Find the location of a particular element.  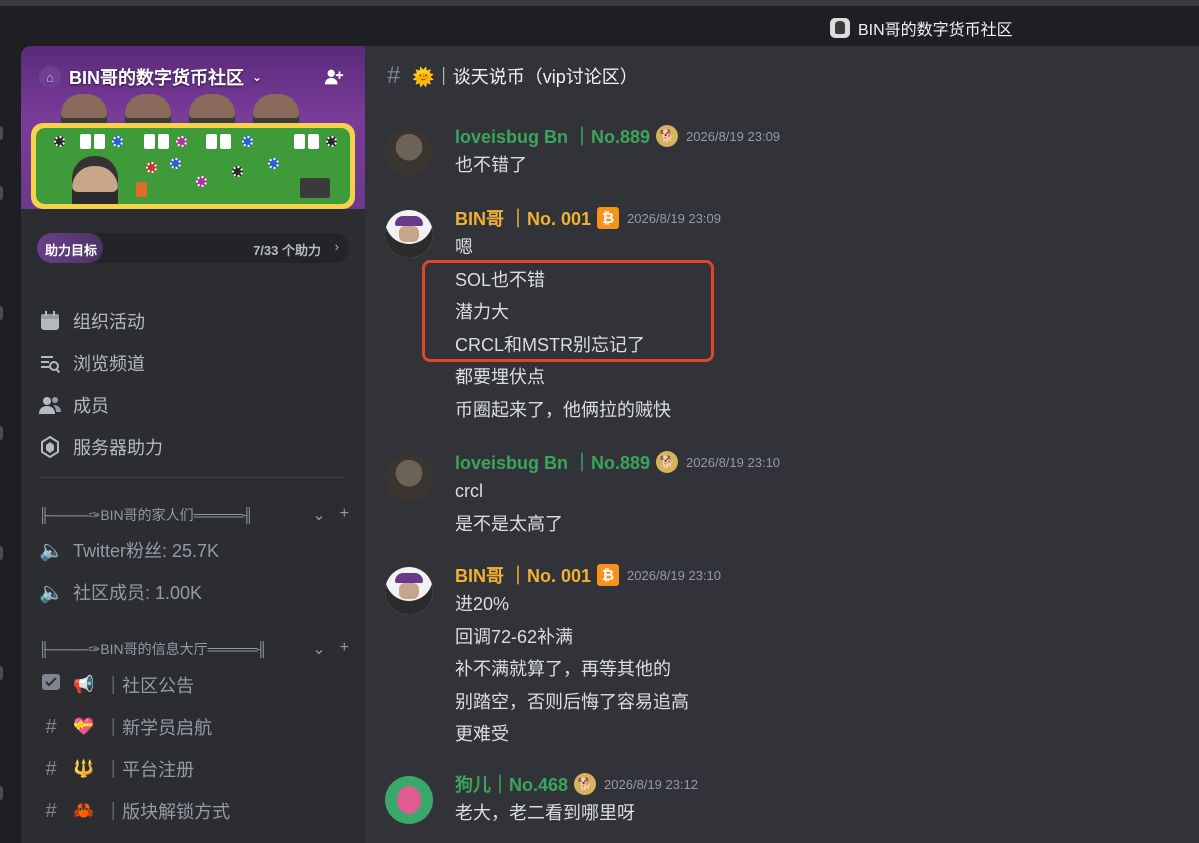

menu-item-label: 浏览频道 is located at coordinates (109, 364).